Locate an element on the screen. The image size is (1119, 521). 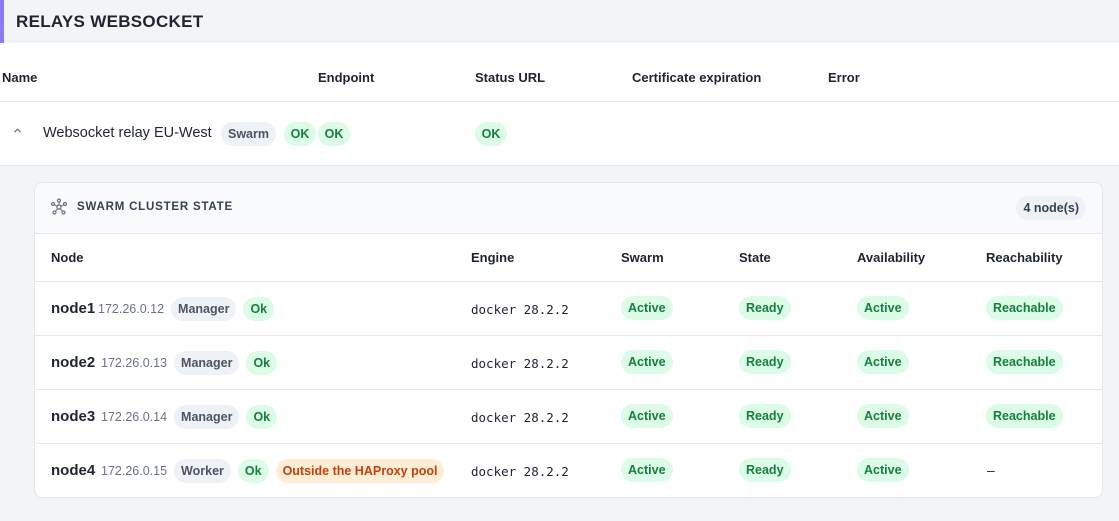
node-count-badge: 4 node(s) is located at coordinates (1051, 208).